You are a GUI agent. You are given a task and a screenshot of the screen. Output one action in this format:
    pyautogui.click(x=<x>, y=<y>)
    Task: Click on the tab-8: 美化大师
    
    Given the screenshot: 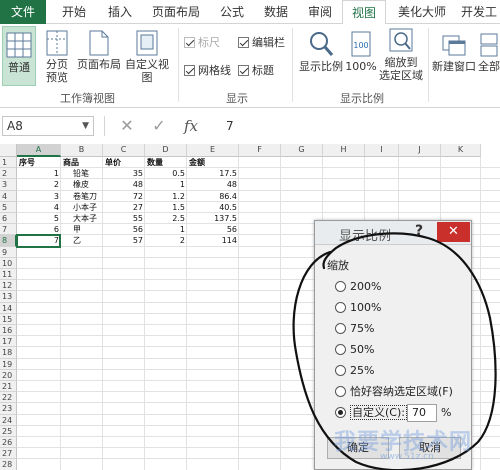 What is the action you would take?
    pyautogui.click(x=422, y=12)
    